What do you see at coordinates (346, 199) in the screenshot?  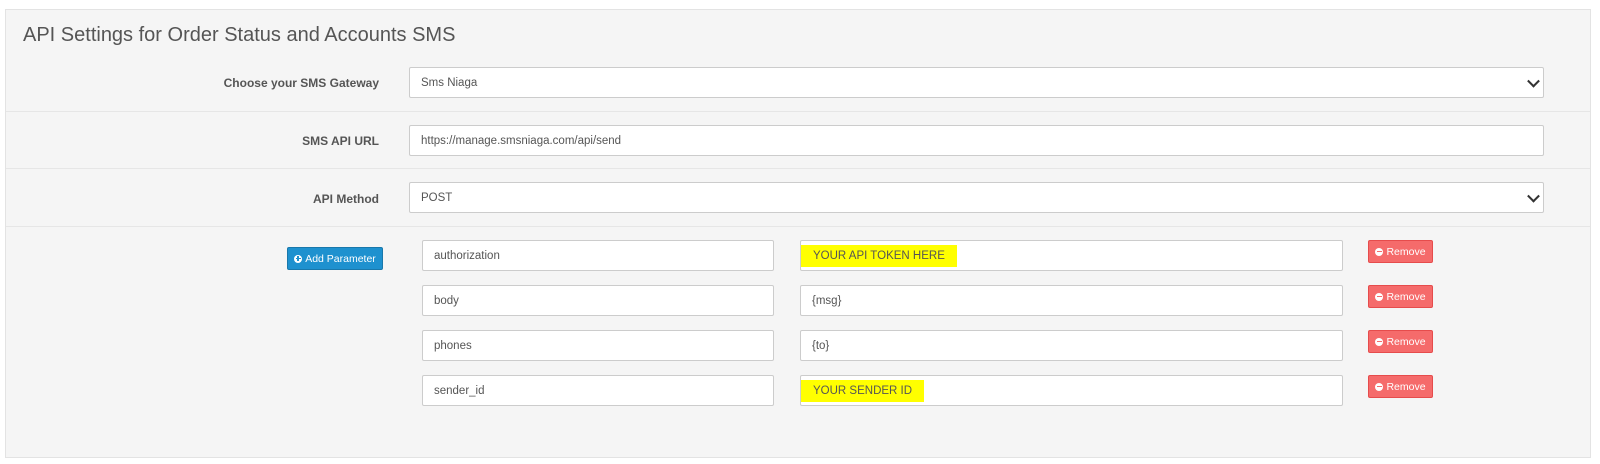 I see `api-method-label: API Method` at bounding box center [346, 199].